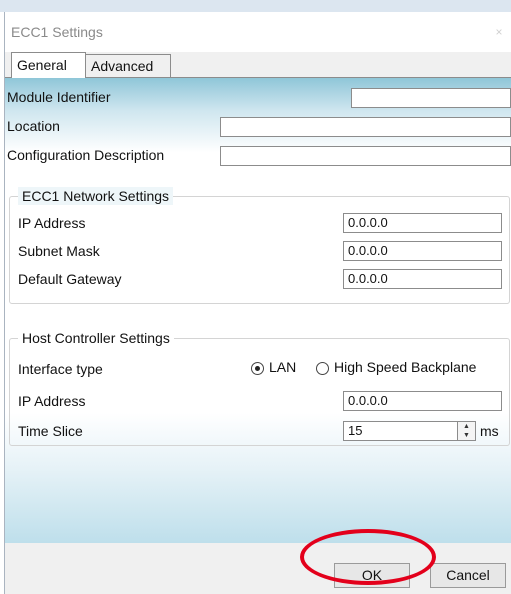  What do you see at coordinates (48, 65) in the screenshot?
I see `tab-general: General` at bounding box center [48, 65].